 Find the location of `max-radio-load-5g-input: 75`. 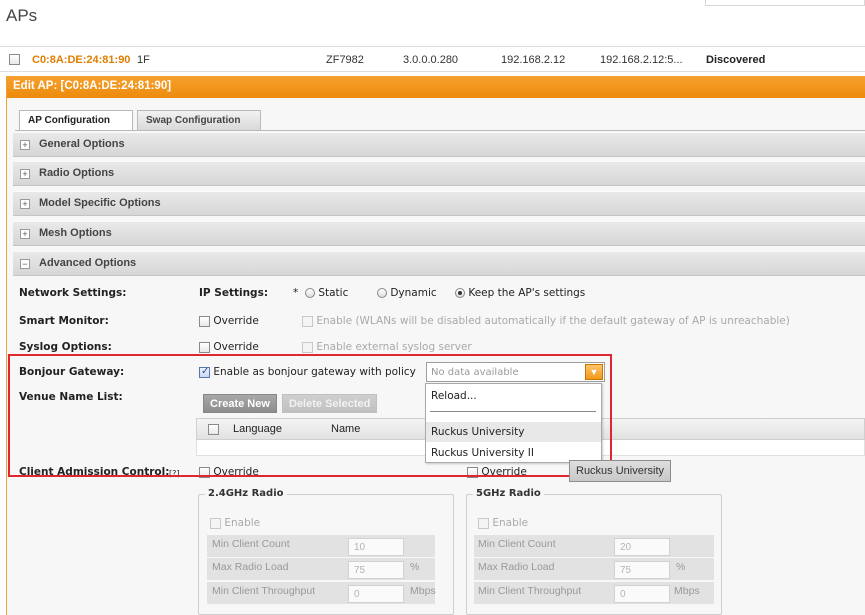

max-radio-load-5g-input: 75 is located at coordinates (642, 570).